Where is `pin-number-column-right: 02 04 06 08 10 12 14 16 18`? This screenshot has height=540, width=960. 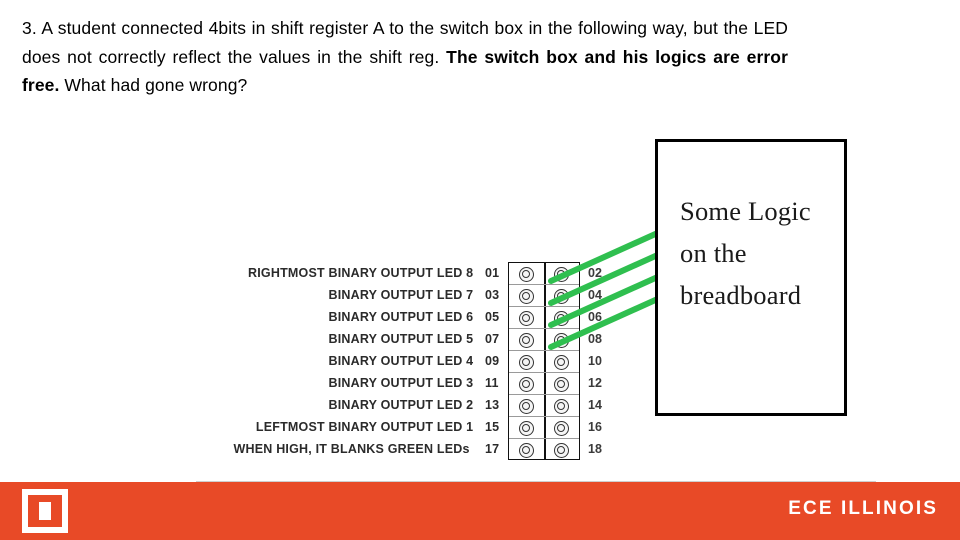 pin-number-column-right: 02 04 06 08 10 12 14 16 18 is located at coordinates (603, 361).